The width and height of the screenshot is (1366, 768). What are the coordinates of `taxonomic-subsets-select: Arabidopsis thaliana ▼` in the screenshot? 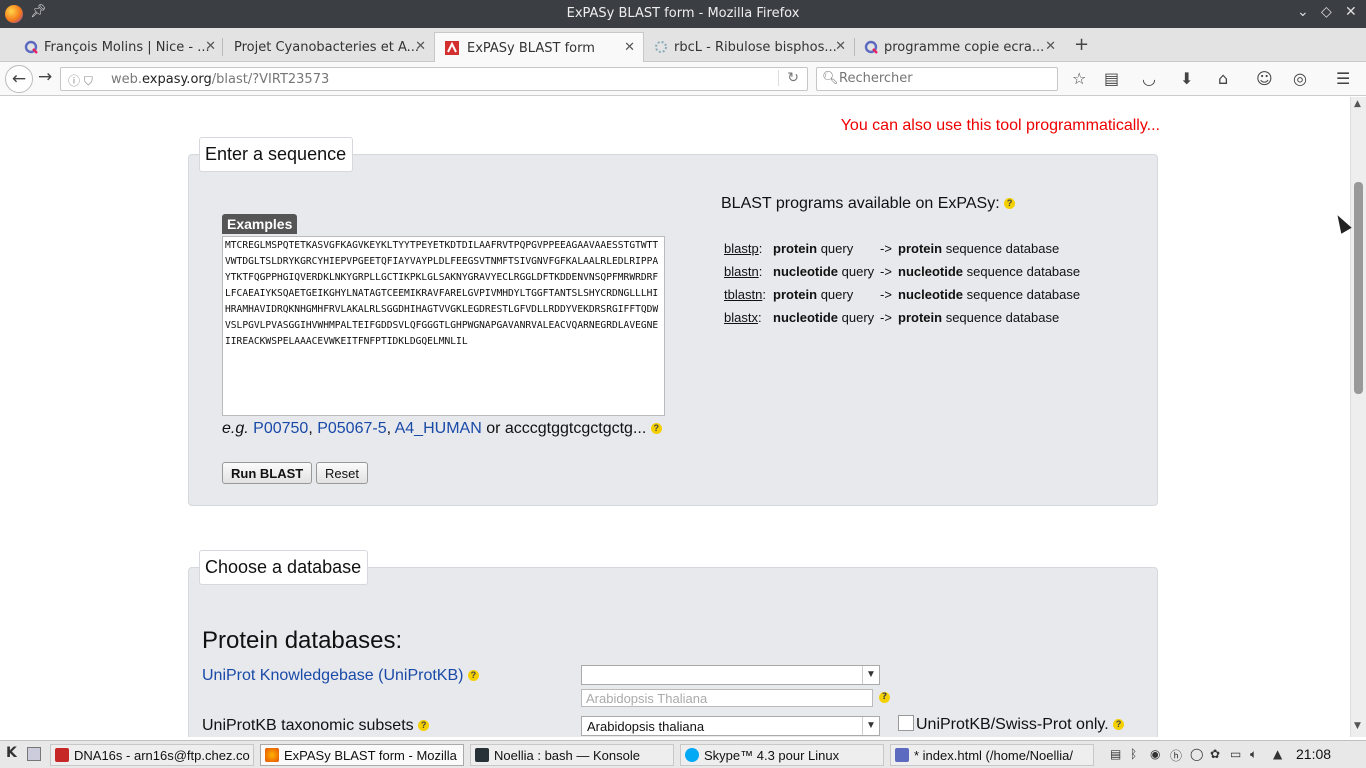 It's located at (730, 726).